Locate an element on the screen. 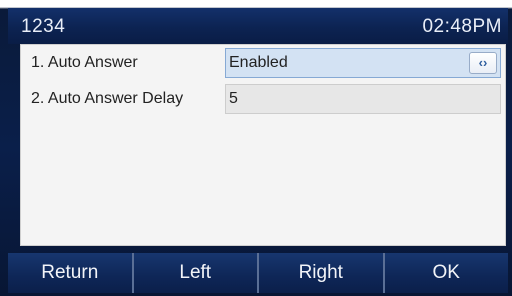 This screenshot has height=296, width=512. softkey-bar: Return Left Right OK is located at coordinates (258, 273).